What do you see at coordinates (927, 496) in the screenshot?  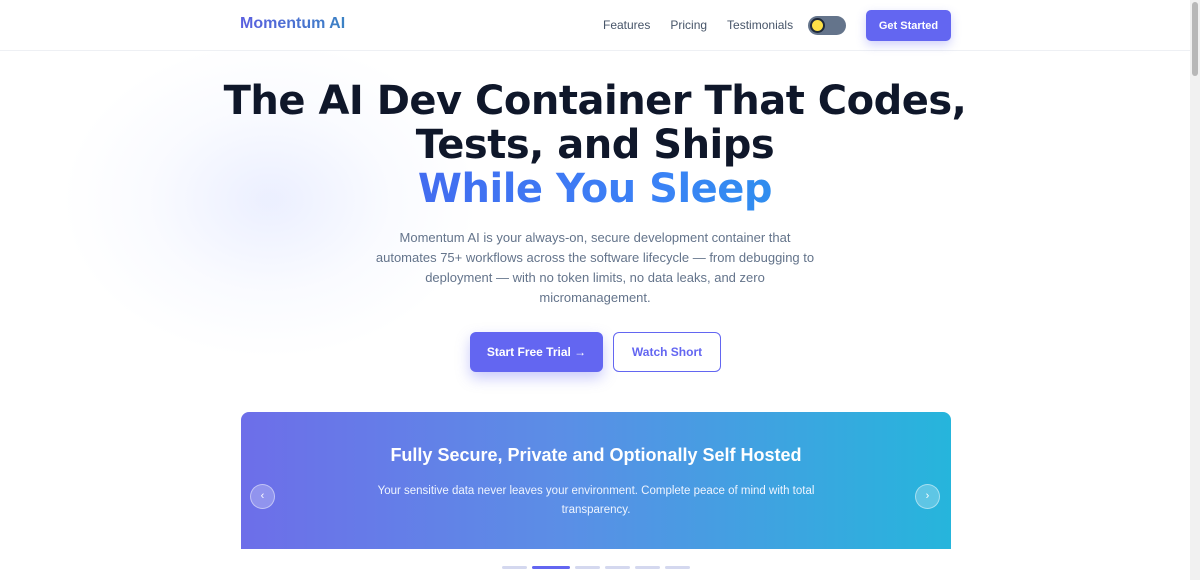 I see `carousel-next-button: ›` at bounding box center [927, 496].